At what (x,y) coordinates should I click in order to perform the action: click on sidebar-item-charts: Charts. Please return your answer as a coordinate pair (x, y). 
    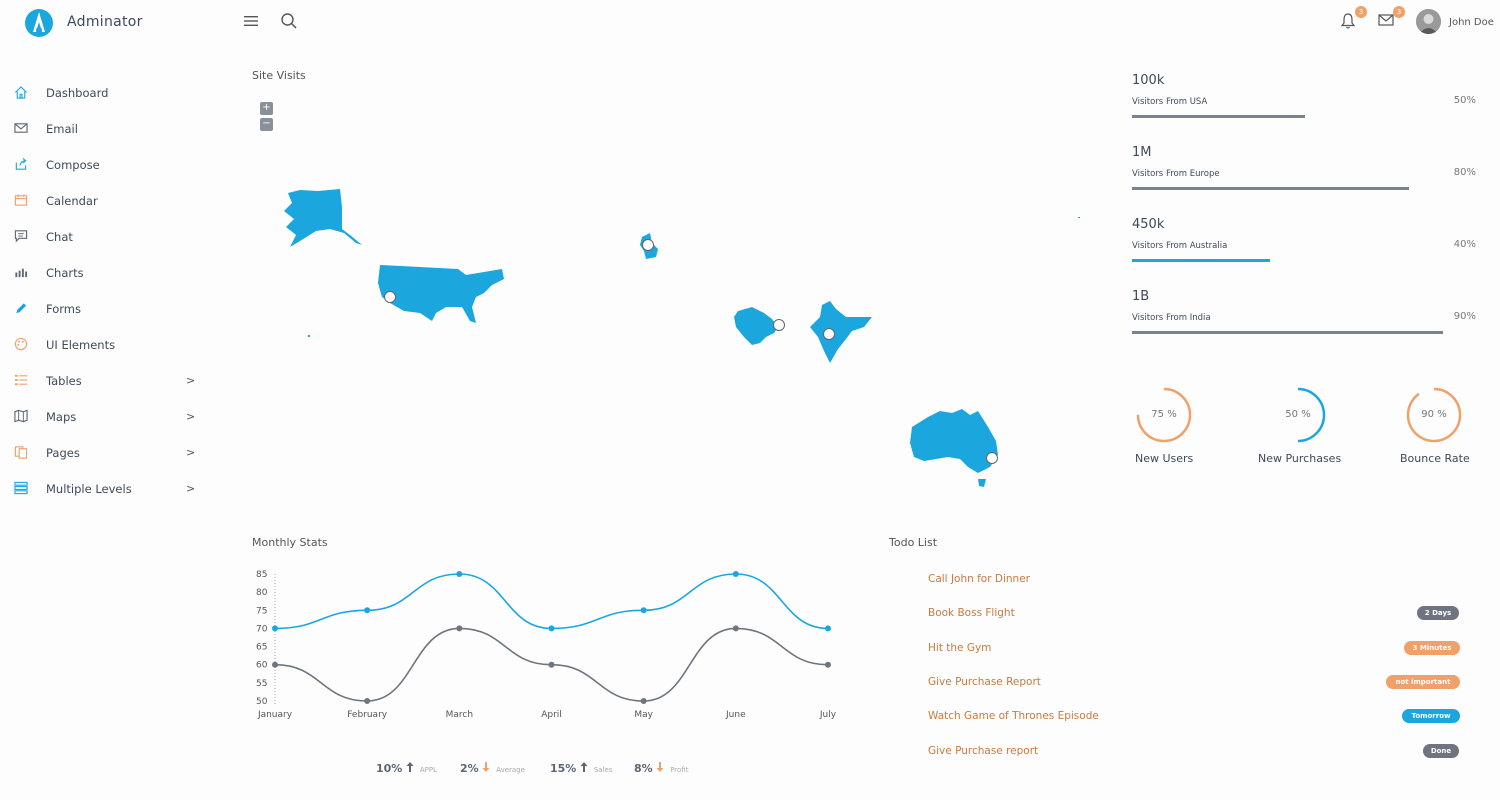
    Looking at the image, I should click on (102, 270).